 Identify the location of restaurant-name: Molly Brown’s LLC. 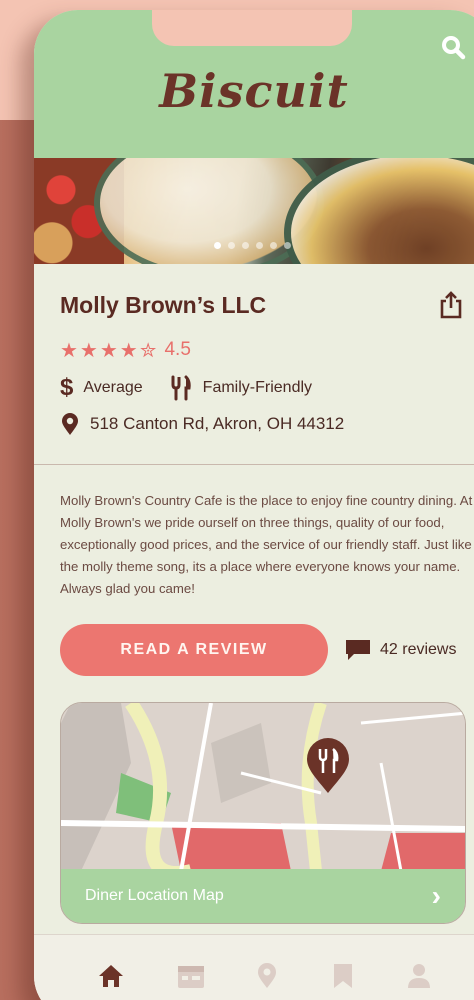
(163, 305).